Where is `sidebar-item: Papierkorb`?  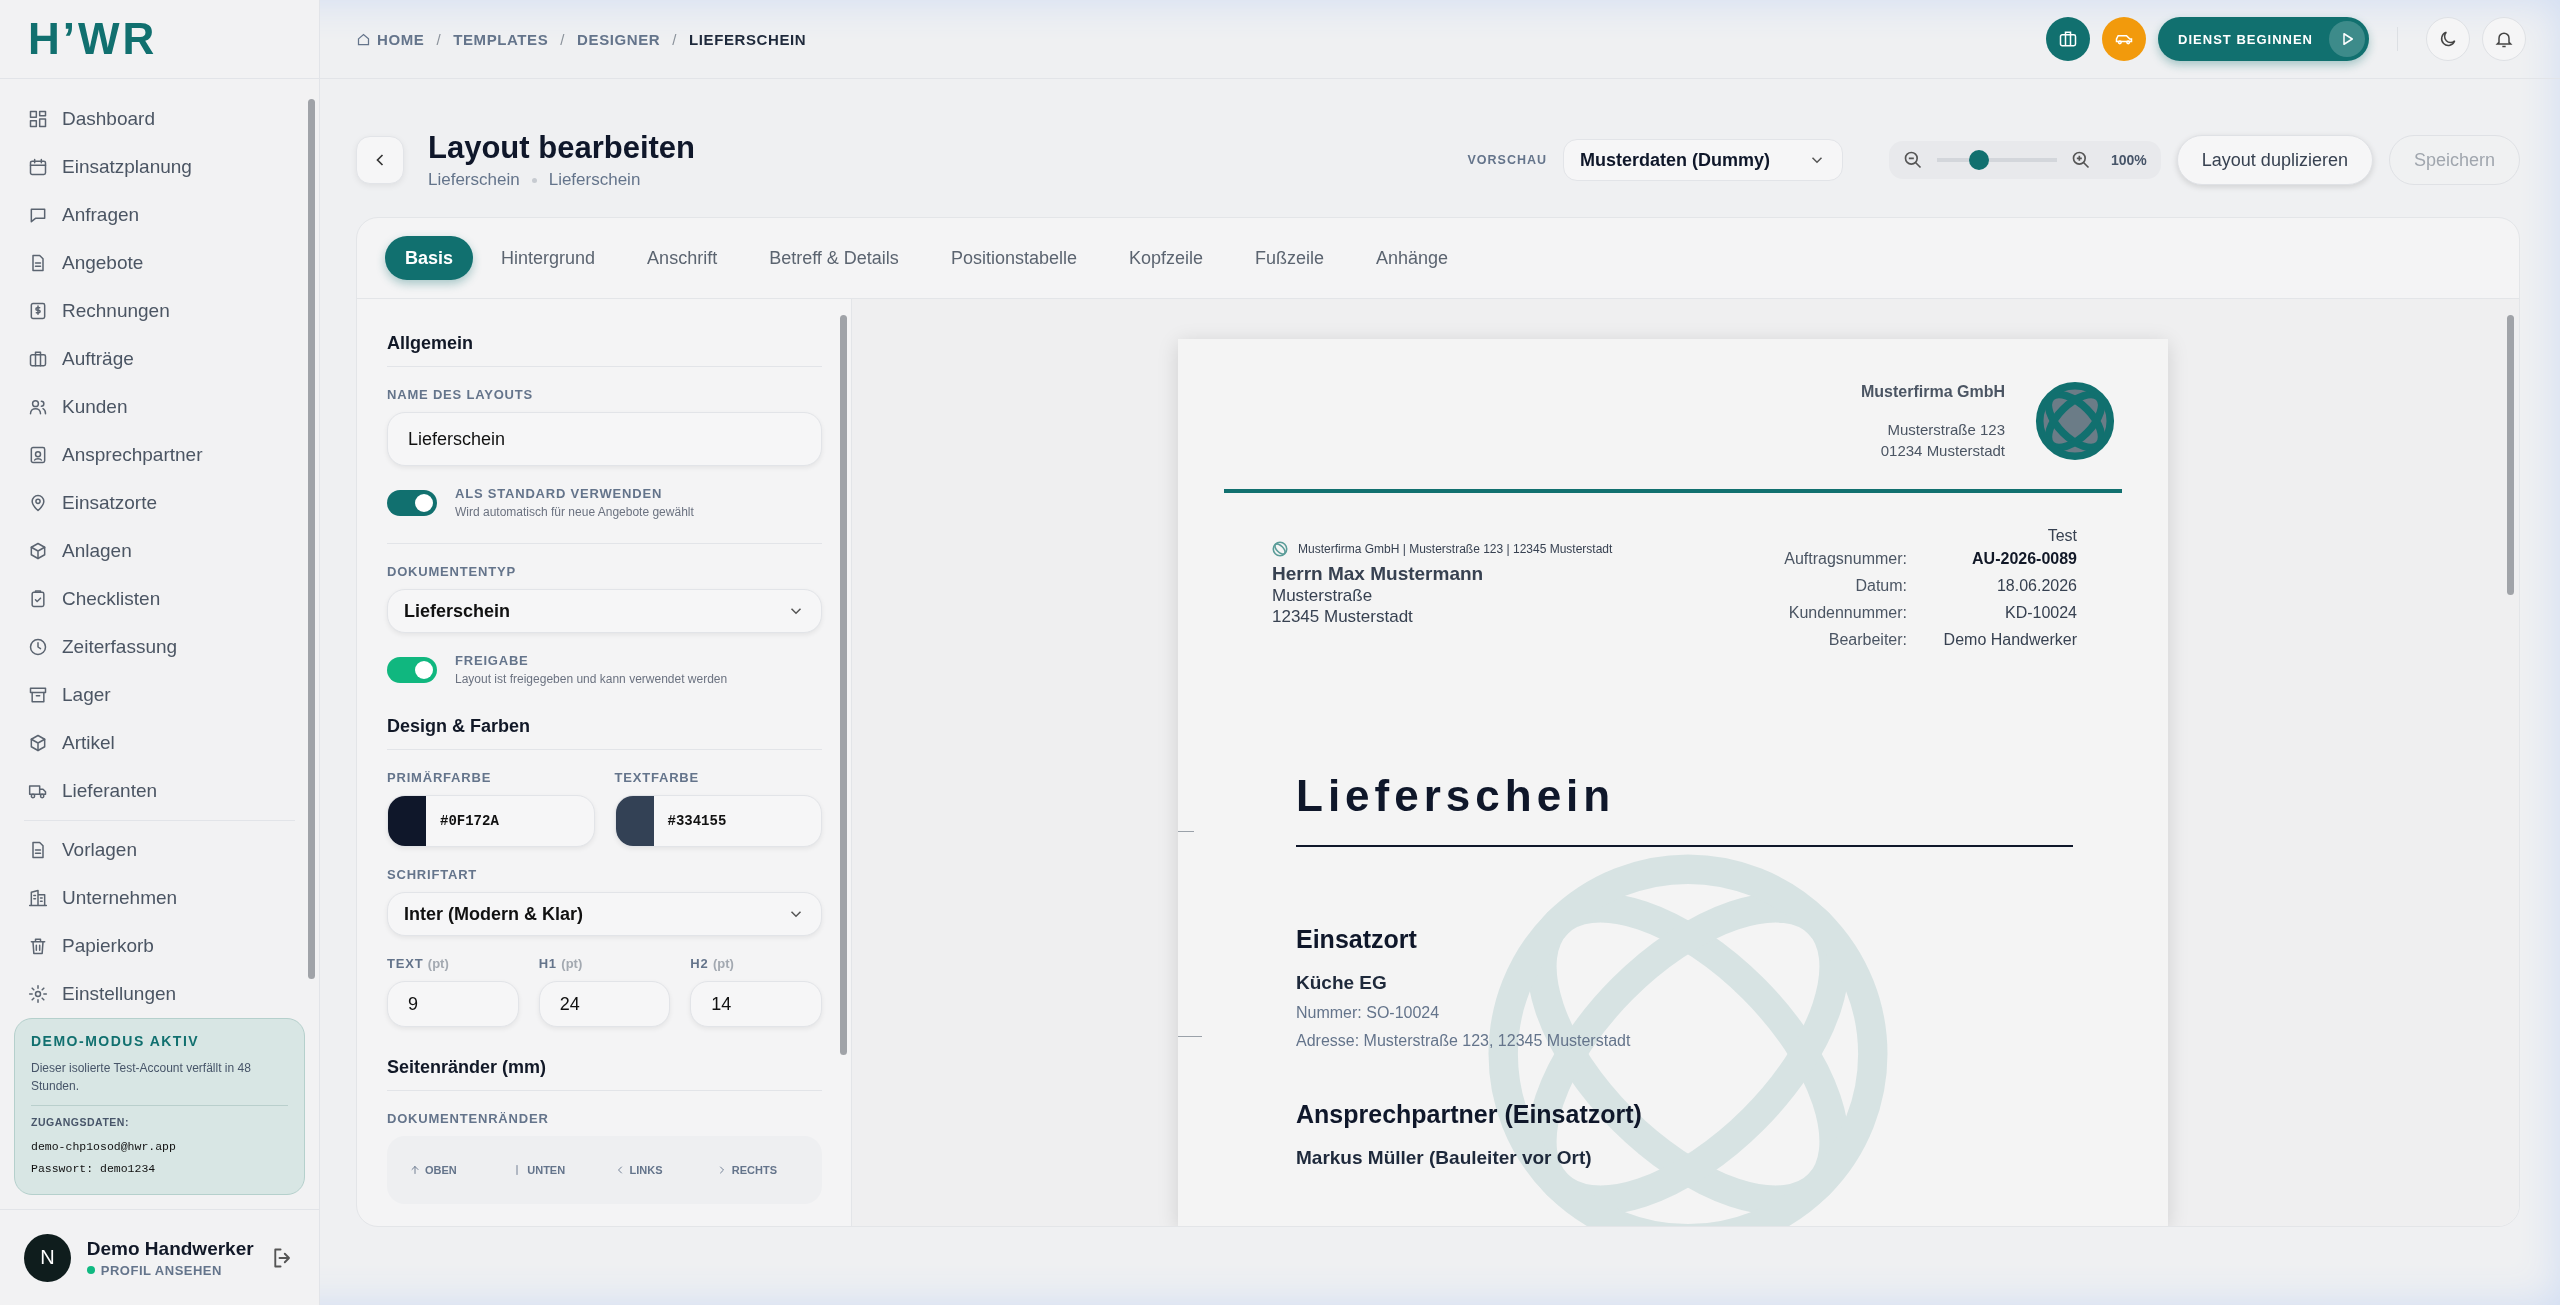
sidebar-item: Papierkorb is located at coordinates (159, 946).